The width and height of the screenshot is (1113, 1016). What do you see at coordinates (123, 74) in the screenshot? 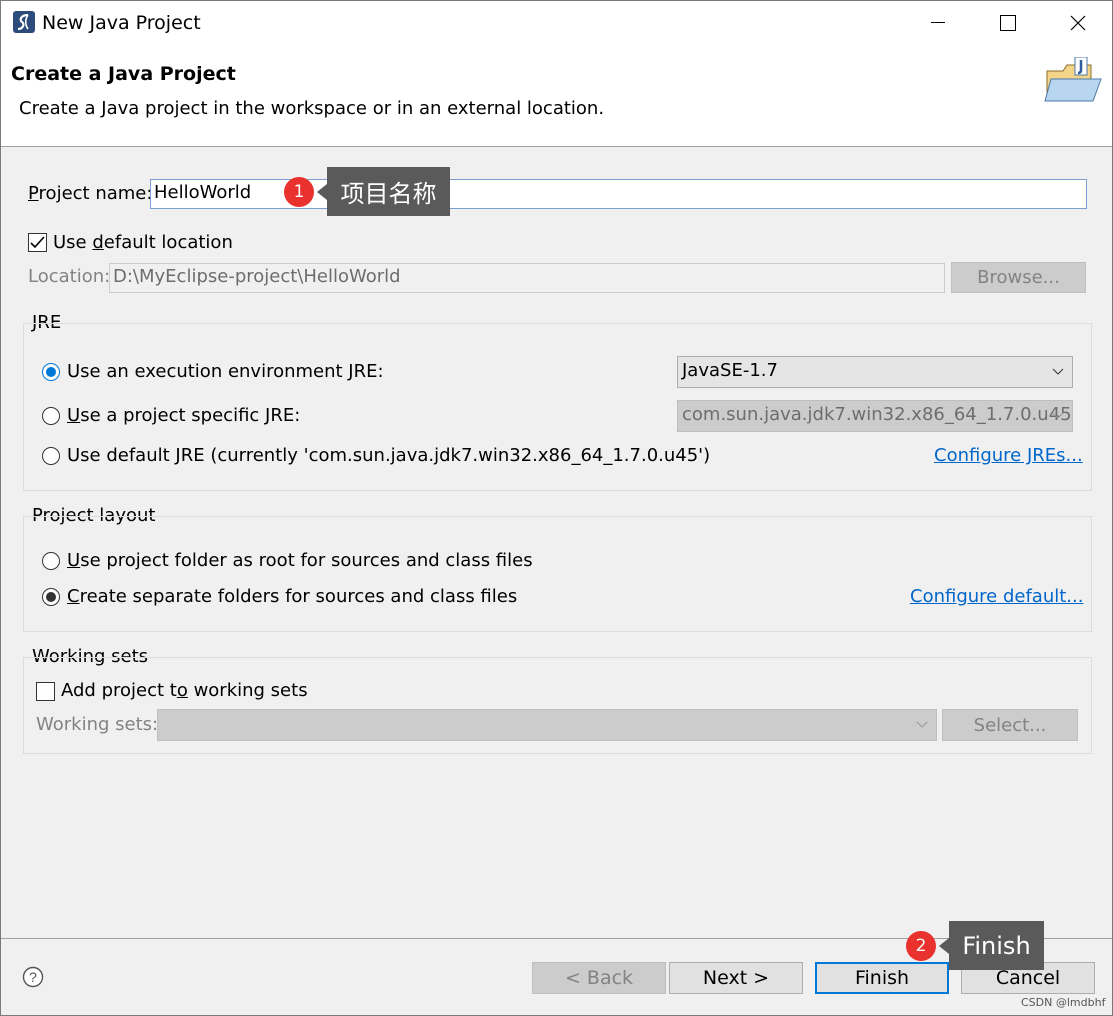
I see `wizard-title: Create a Java Project` at bounding box center [123, 74].